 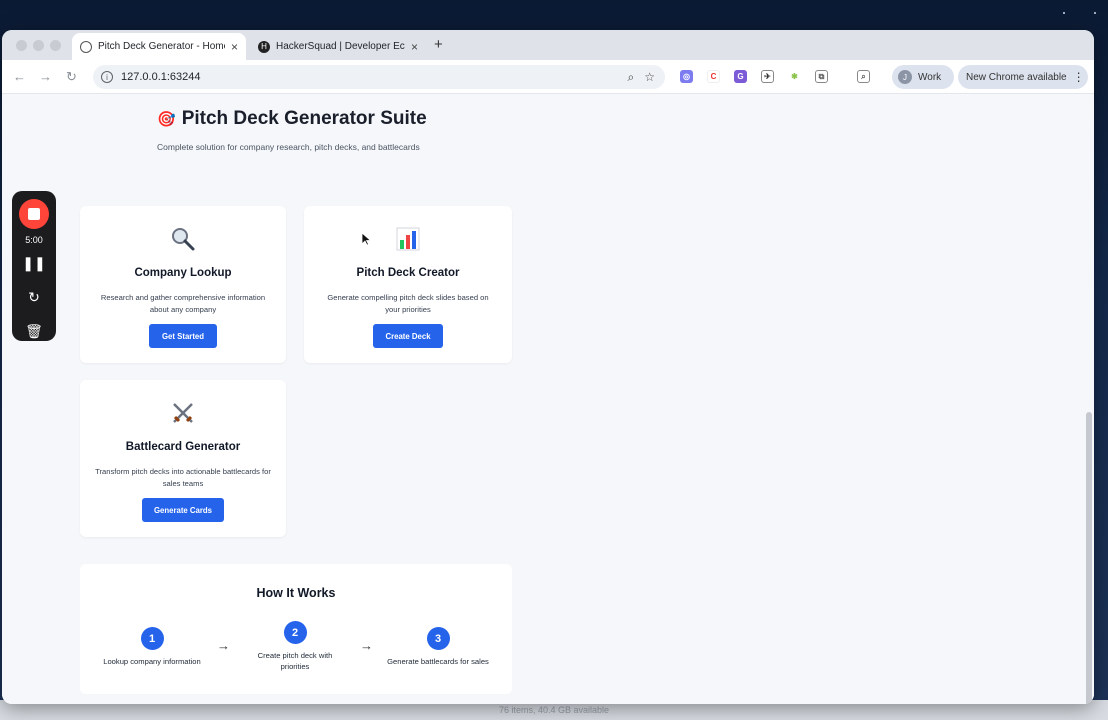 I want to click on screen-recorder-widget: 5:00 ❚❚ ↻ 🗑, so click(x=34, y=266).